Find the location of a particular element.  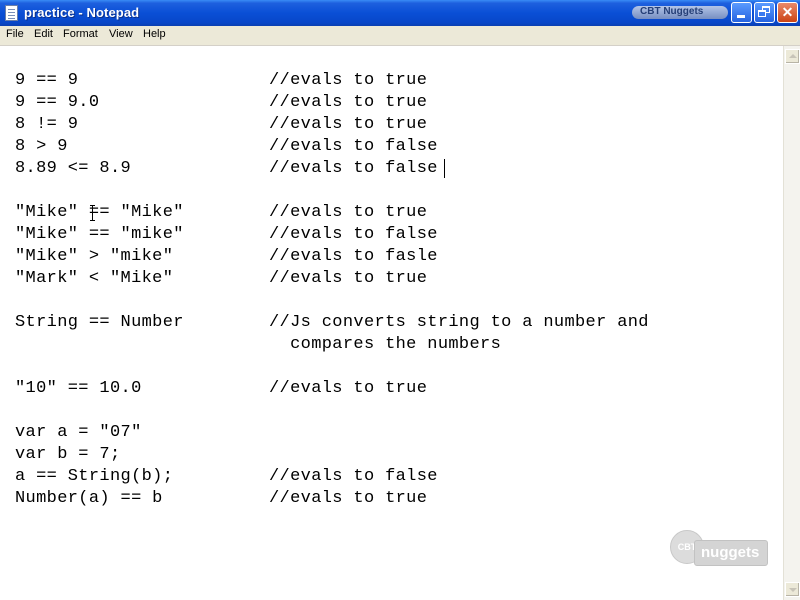

menu-bar: File Edit Format View Help is located at coordinates (400, 36).